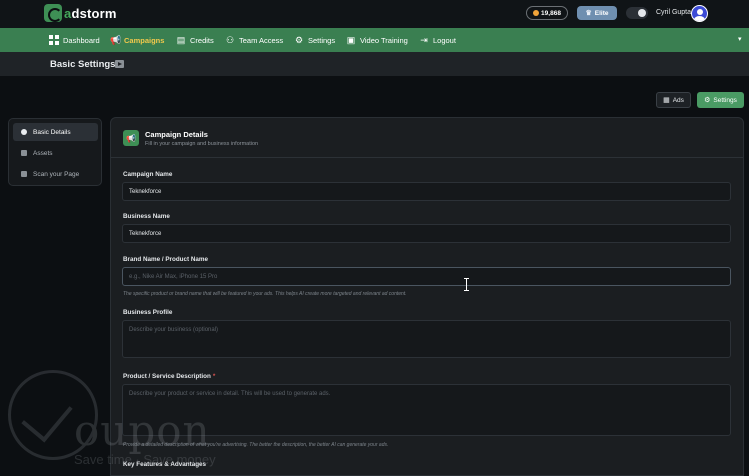 The height and width of the screenshot is (476, 749). I want to click on page-header: Basic Settings, so click(374, 64).